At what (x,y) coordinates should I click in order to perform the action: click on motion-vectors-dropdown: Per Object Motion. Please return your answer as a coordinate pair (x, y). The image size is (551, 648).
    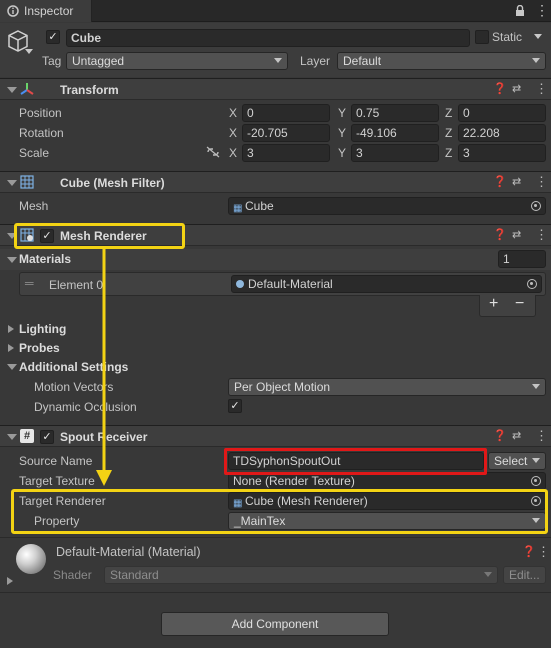
    Looking at the image, I should click on (387, 387).